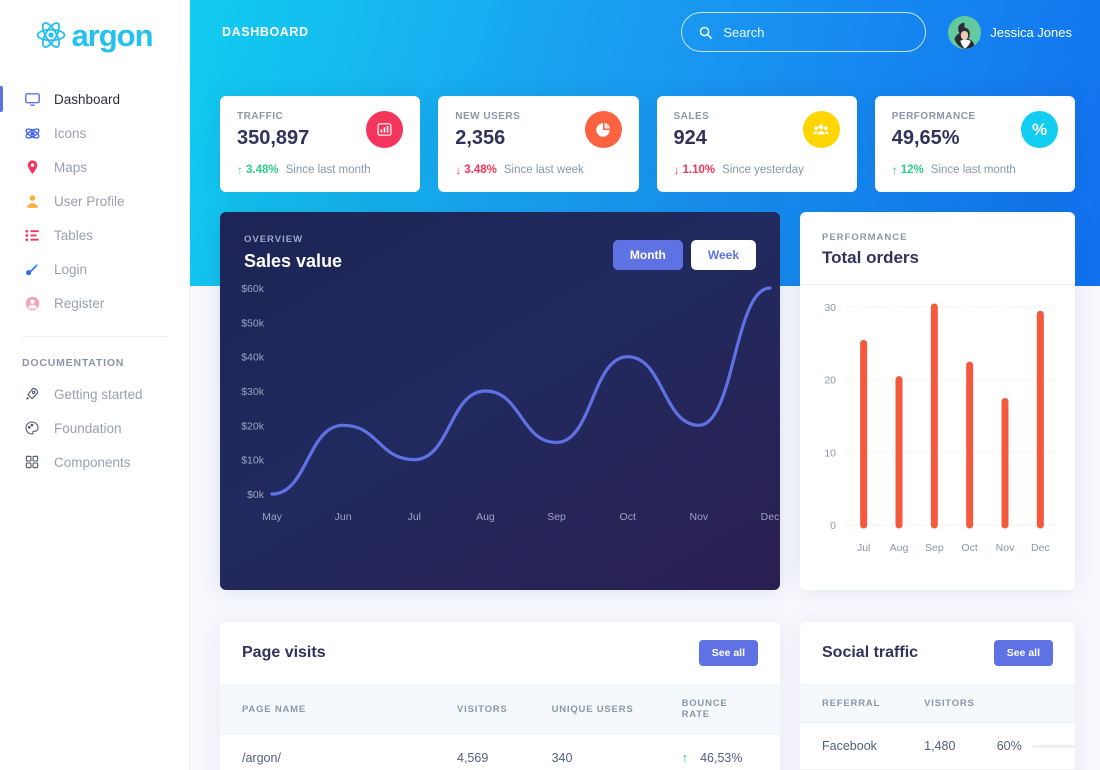 This screenshot has height=770, width=1100. What do you see at coordinates (756, 144) in the screenshot?
I see `stat-card-sales: SALES 924 ↓ 1.10% Since yesterday` at bounding box center [756, 144].